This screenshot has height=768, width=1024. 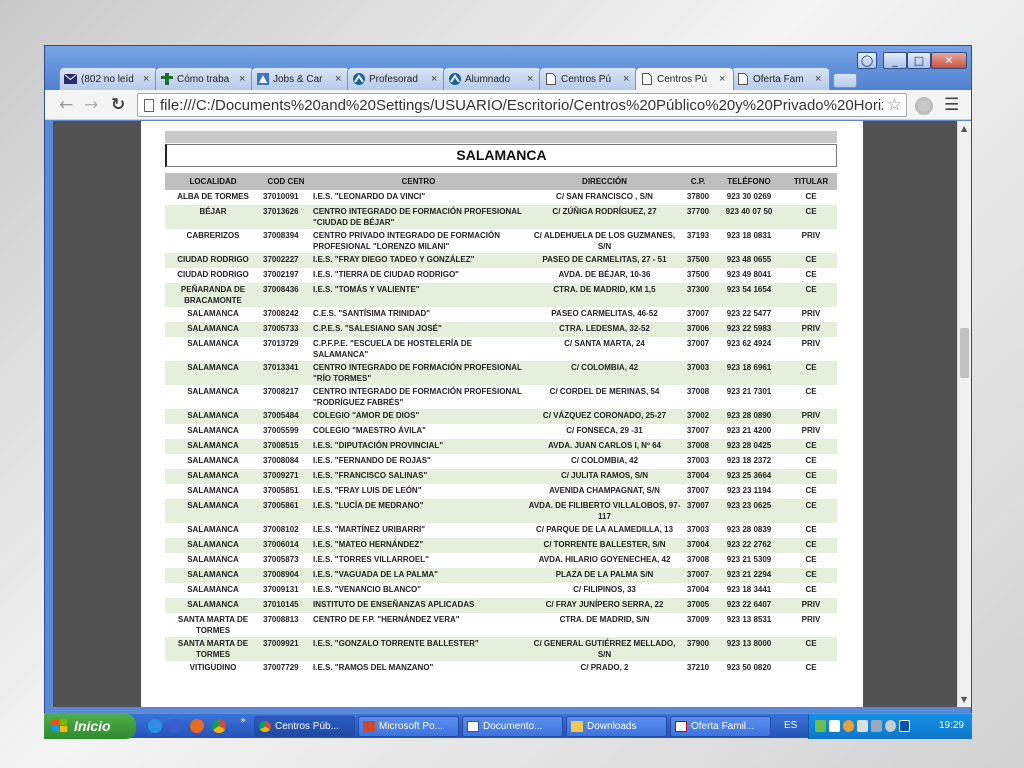 I want to click on tab-mail: (802 no leíd ×, so click(x=108, y=78).